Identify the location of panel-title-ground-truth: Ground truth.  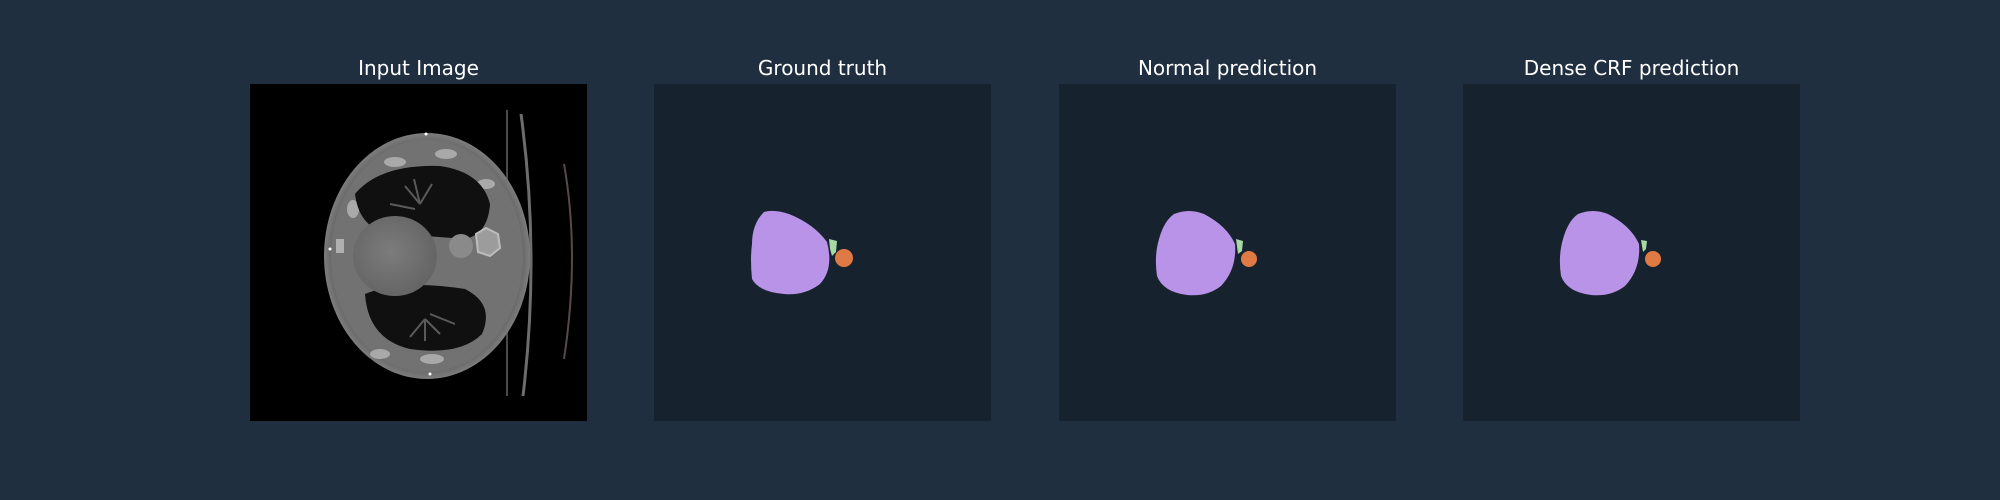
(822, 68).